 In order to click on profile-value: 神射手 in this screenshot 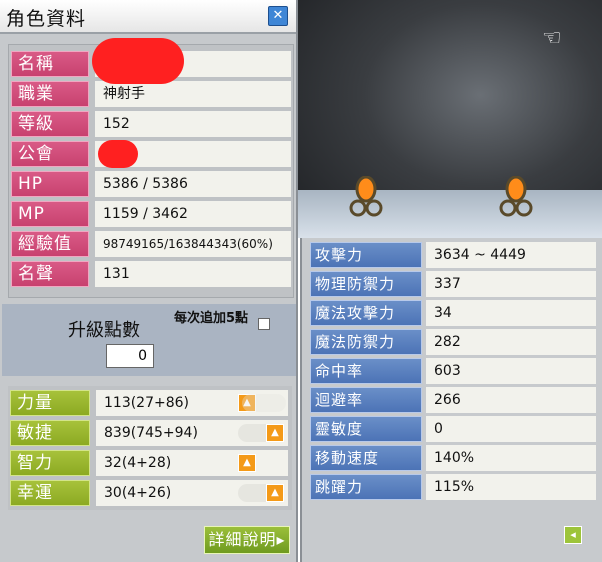, I will do `click(193, 94)`.